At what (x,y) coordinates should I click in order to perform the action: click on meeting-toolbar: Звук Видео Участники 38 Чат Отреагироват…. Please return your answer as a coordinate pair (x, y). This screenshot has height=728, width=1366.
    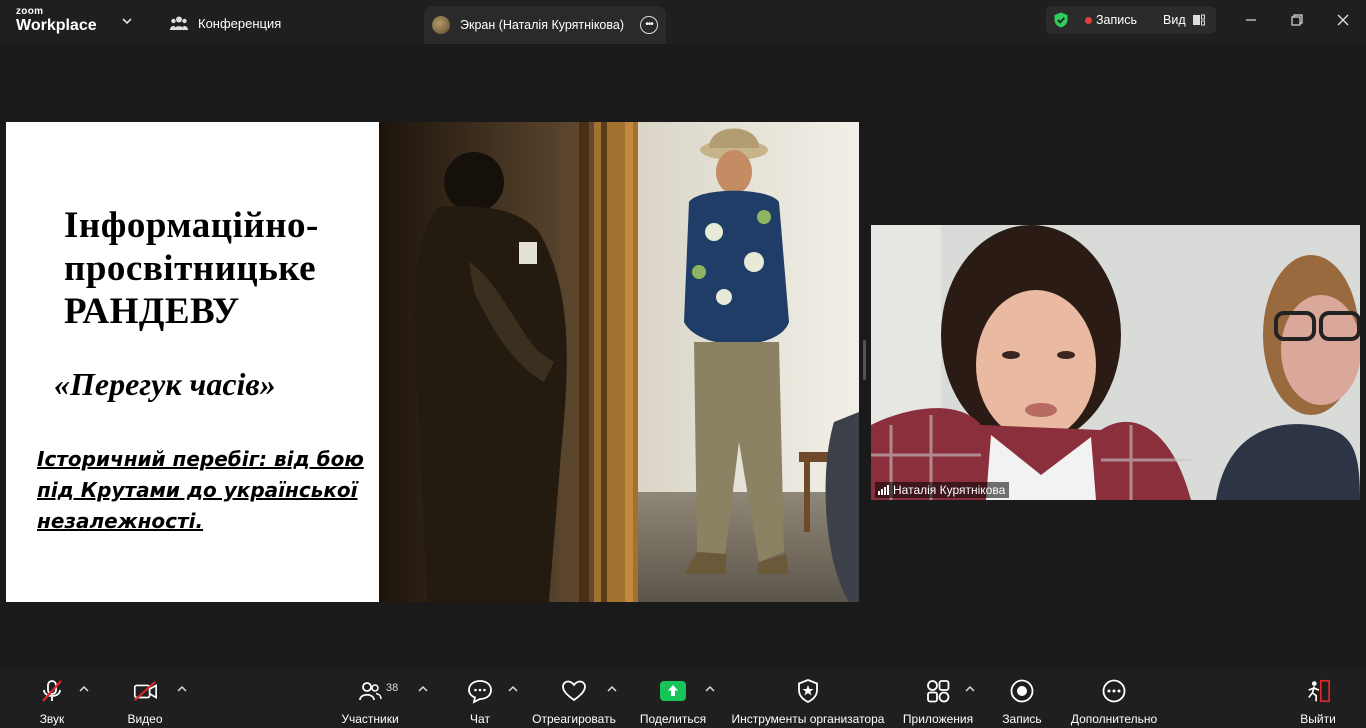
    Looking at the image, I should click on (683, 698).